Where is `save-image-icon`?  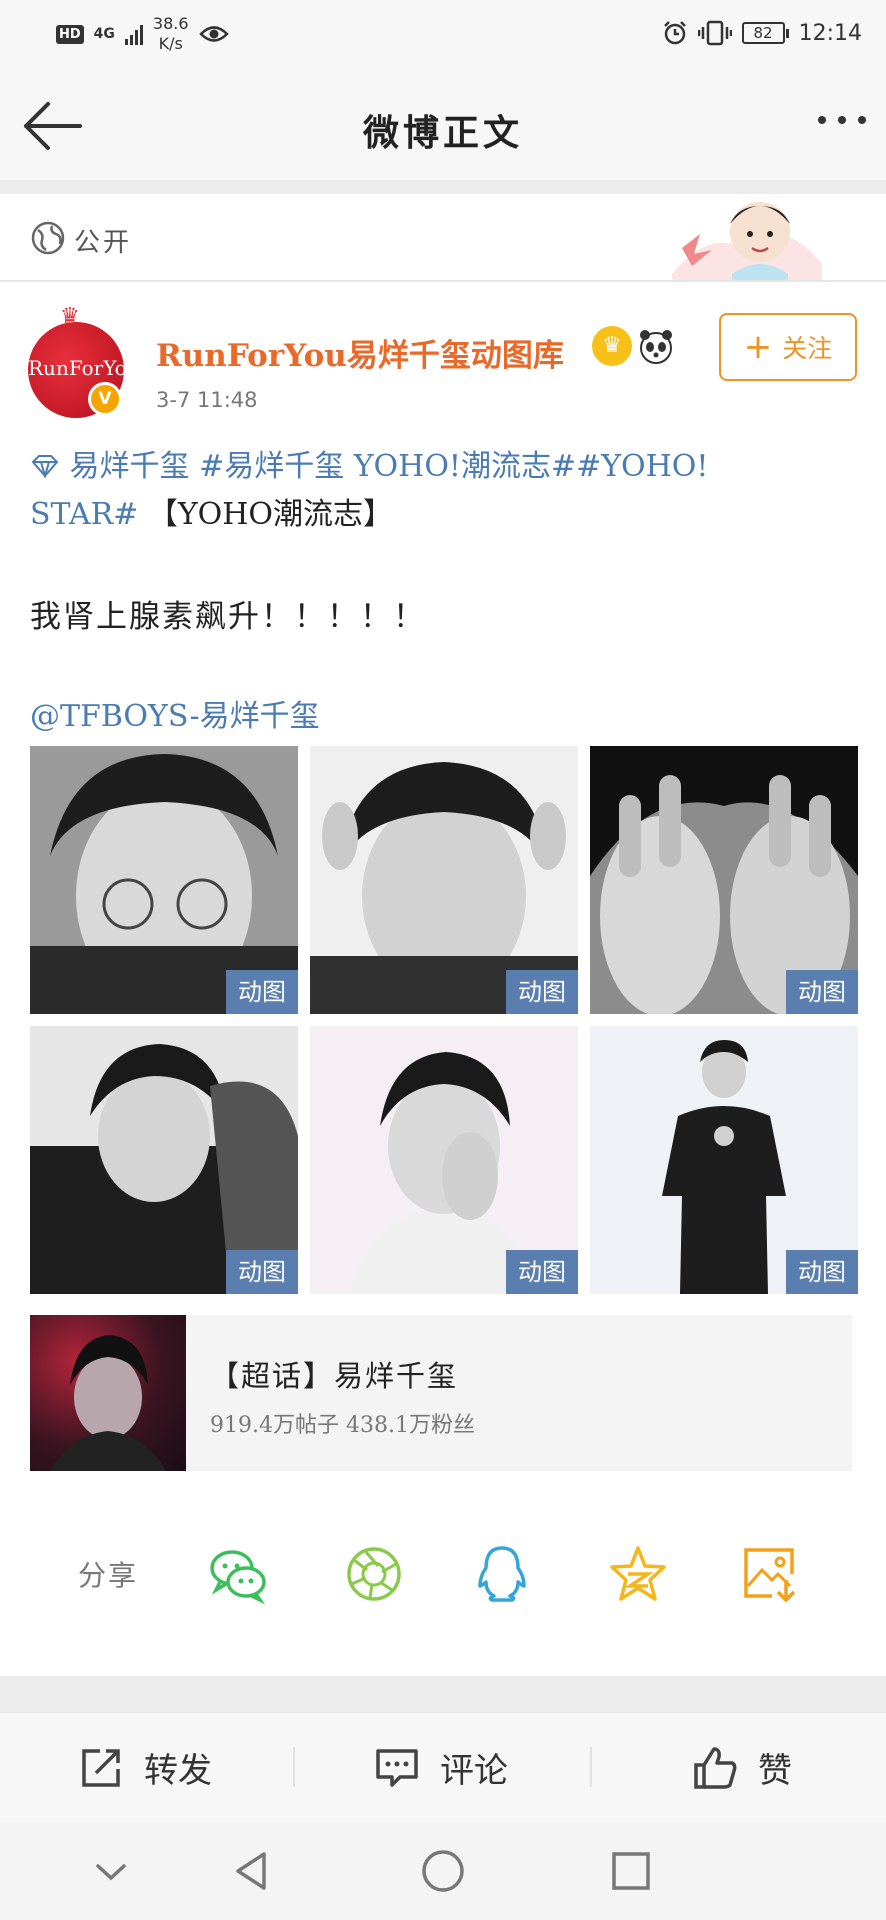 save-image-icon is located at coordinates (770, 1574).